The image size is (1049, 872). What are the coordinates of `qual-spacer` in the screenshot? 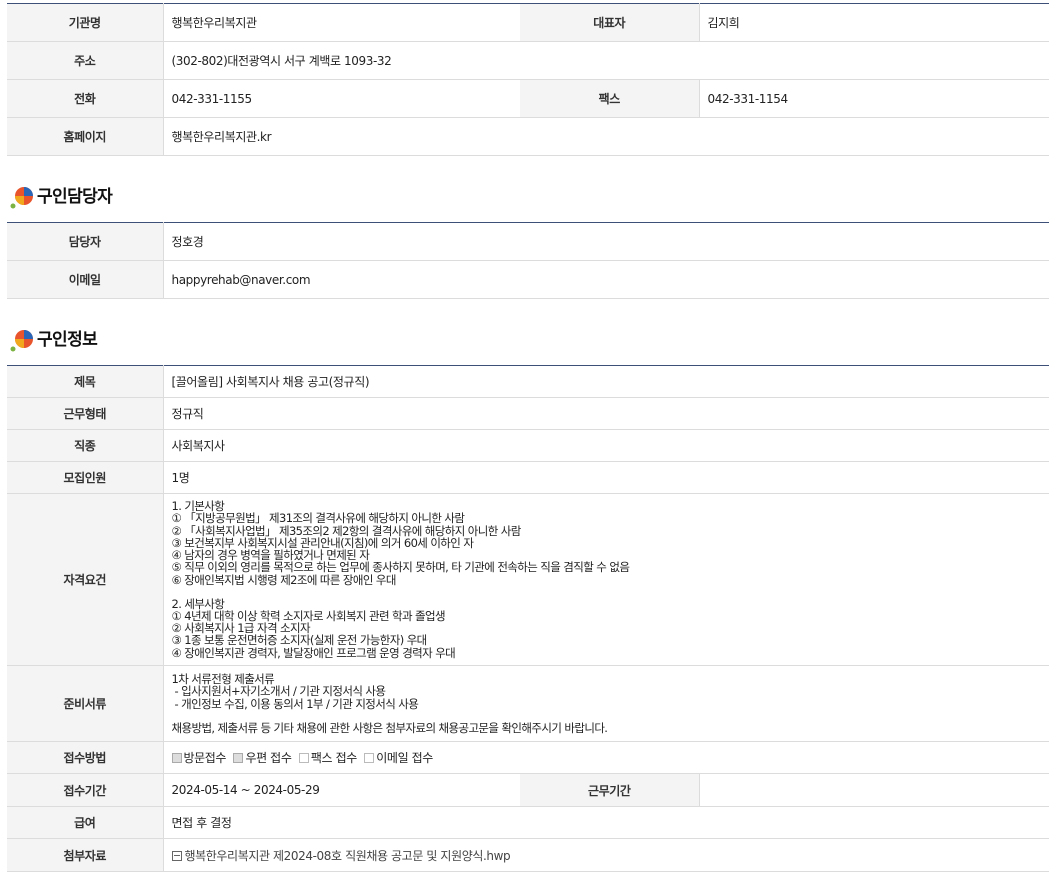 It's located at (607, 592).